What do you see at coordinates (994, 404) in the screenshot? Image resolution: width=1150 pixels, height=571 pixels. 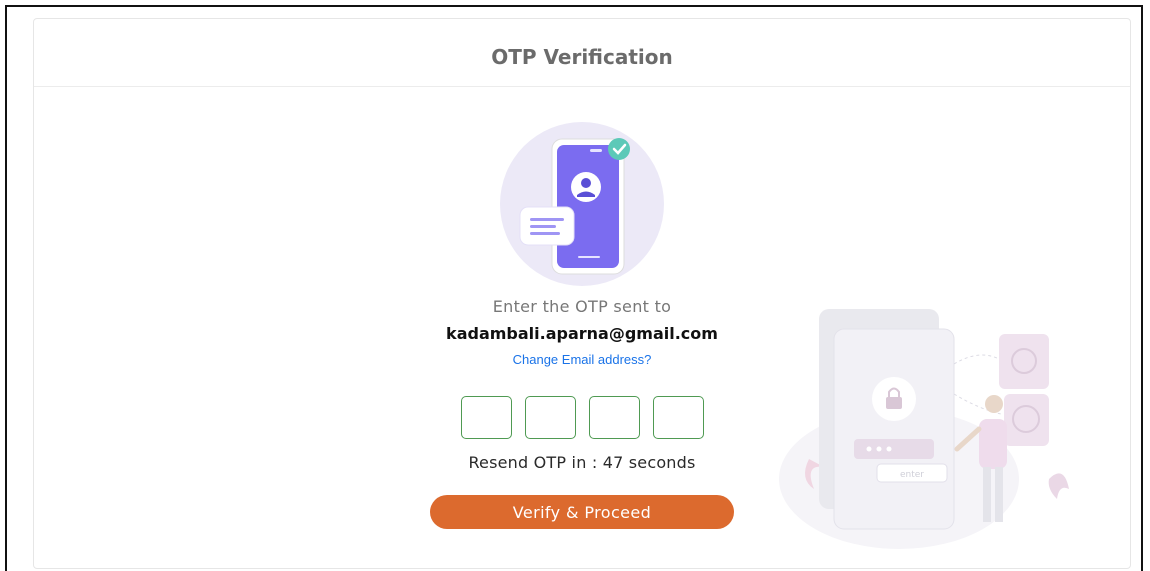 I see `person-head` at bounding box center [994, 404].